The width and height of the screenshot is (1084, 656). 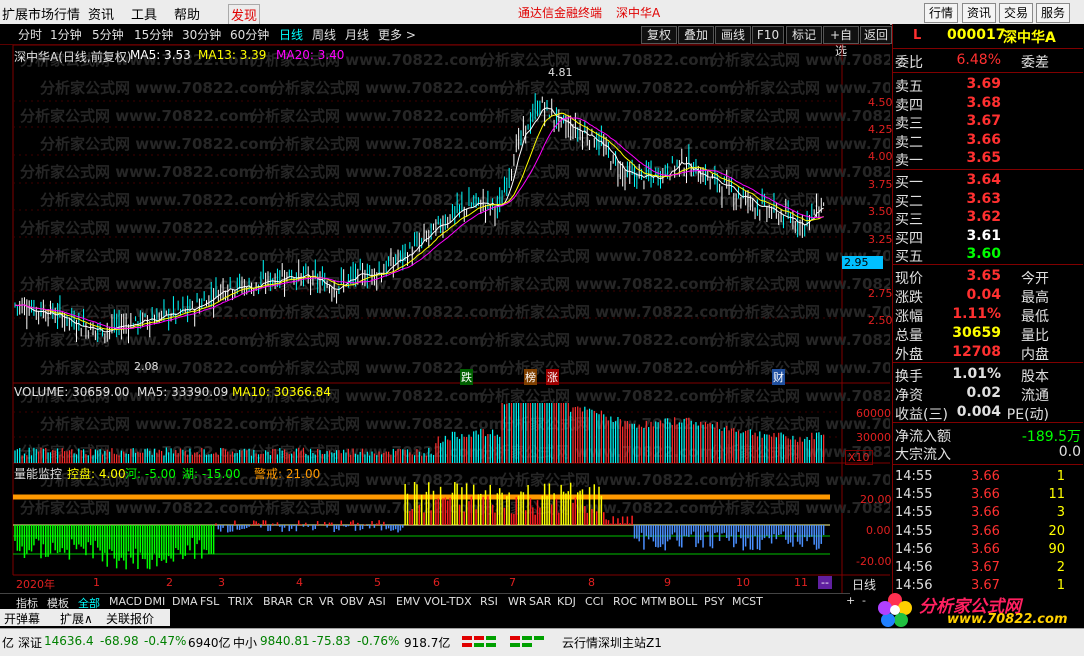 I want to click on ask-row: 卖四 3.68, so click(x=988, y=104).